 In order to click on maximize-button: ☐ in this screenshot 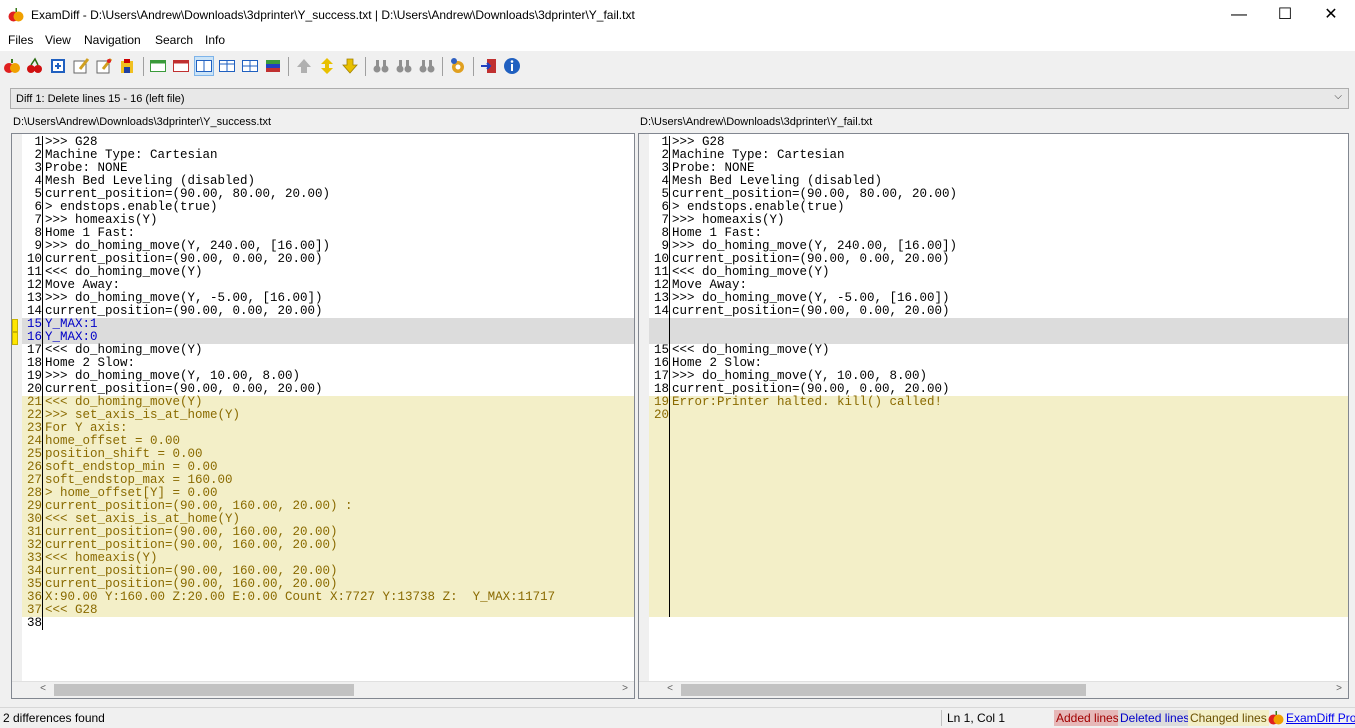, I will do `click(1285, 15)`.